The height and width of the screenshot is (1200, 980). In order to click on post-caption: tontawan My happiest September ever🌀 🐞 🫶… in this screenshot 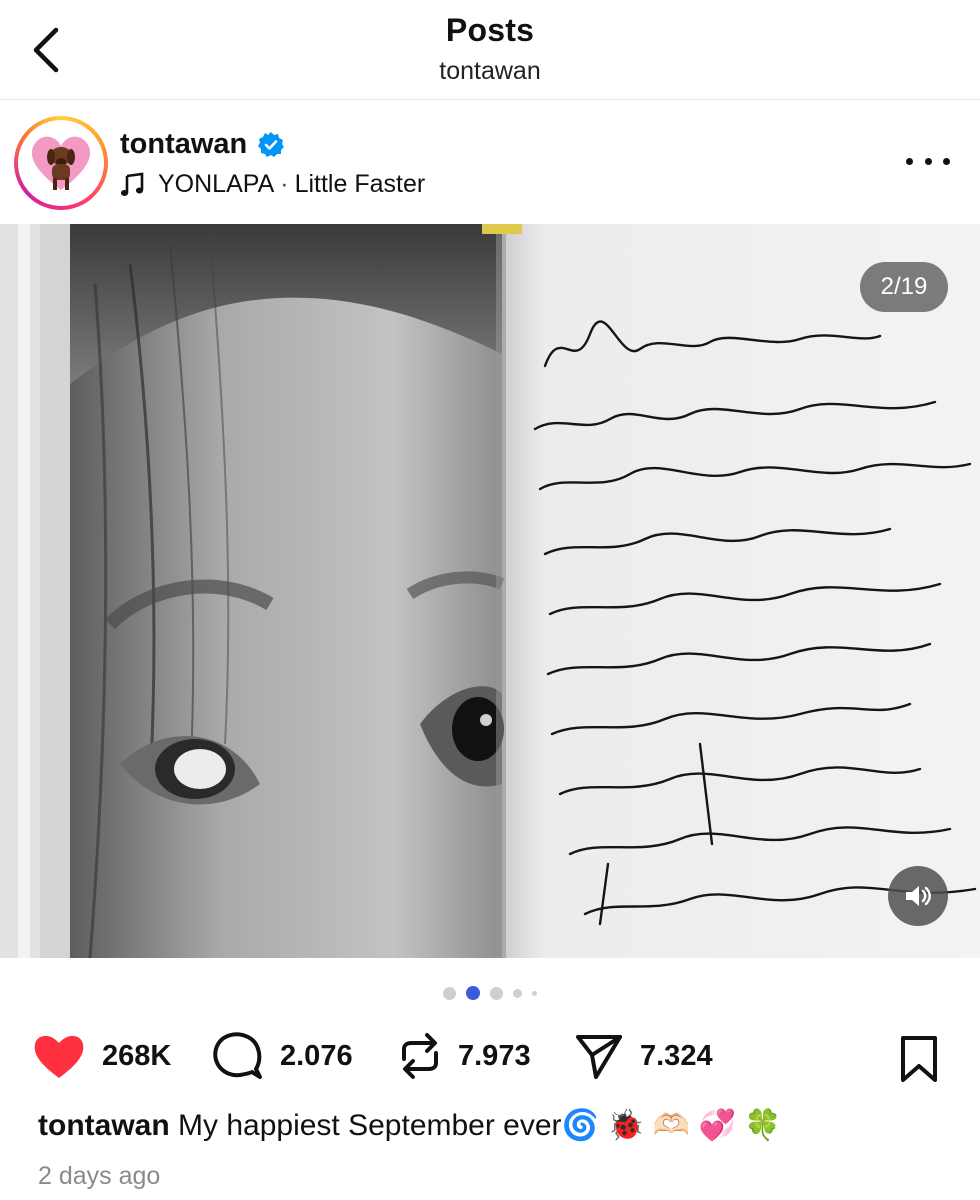, I will do `click(410, 1125)`.